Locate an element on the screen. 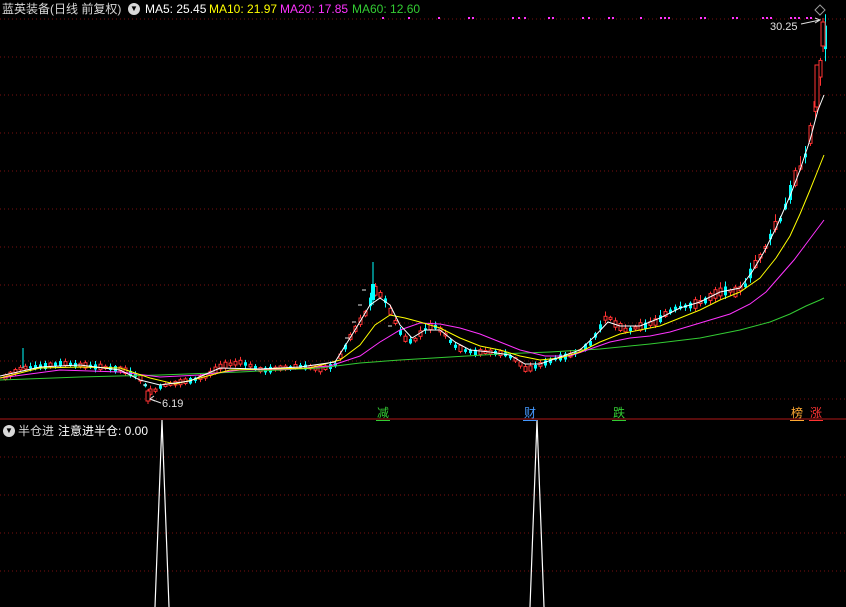 The height and width of the screenshot is (607, 846). low-price-label: 6.19 is located at coordinates (172, 404).